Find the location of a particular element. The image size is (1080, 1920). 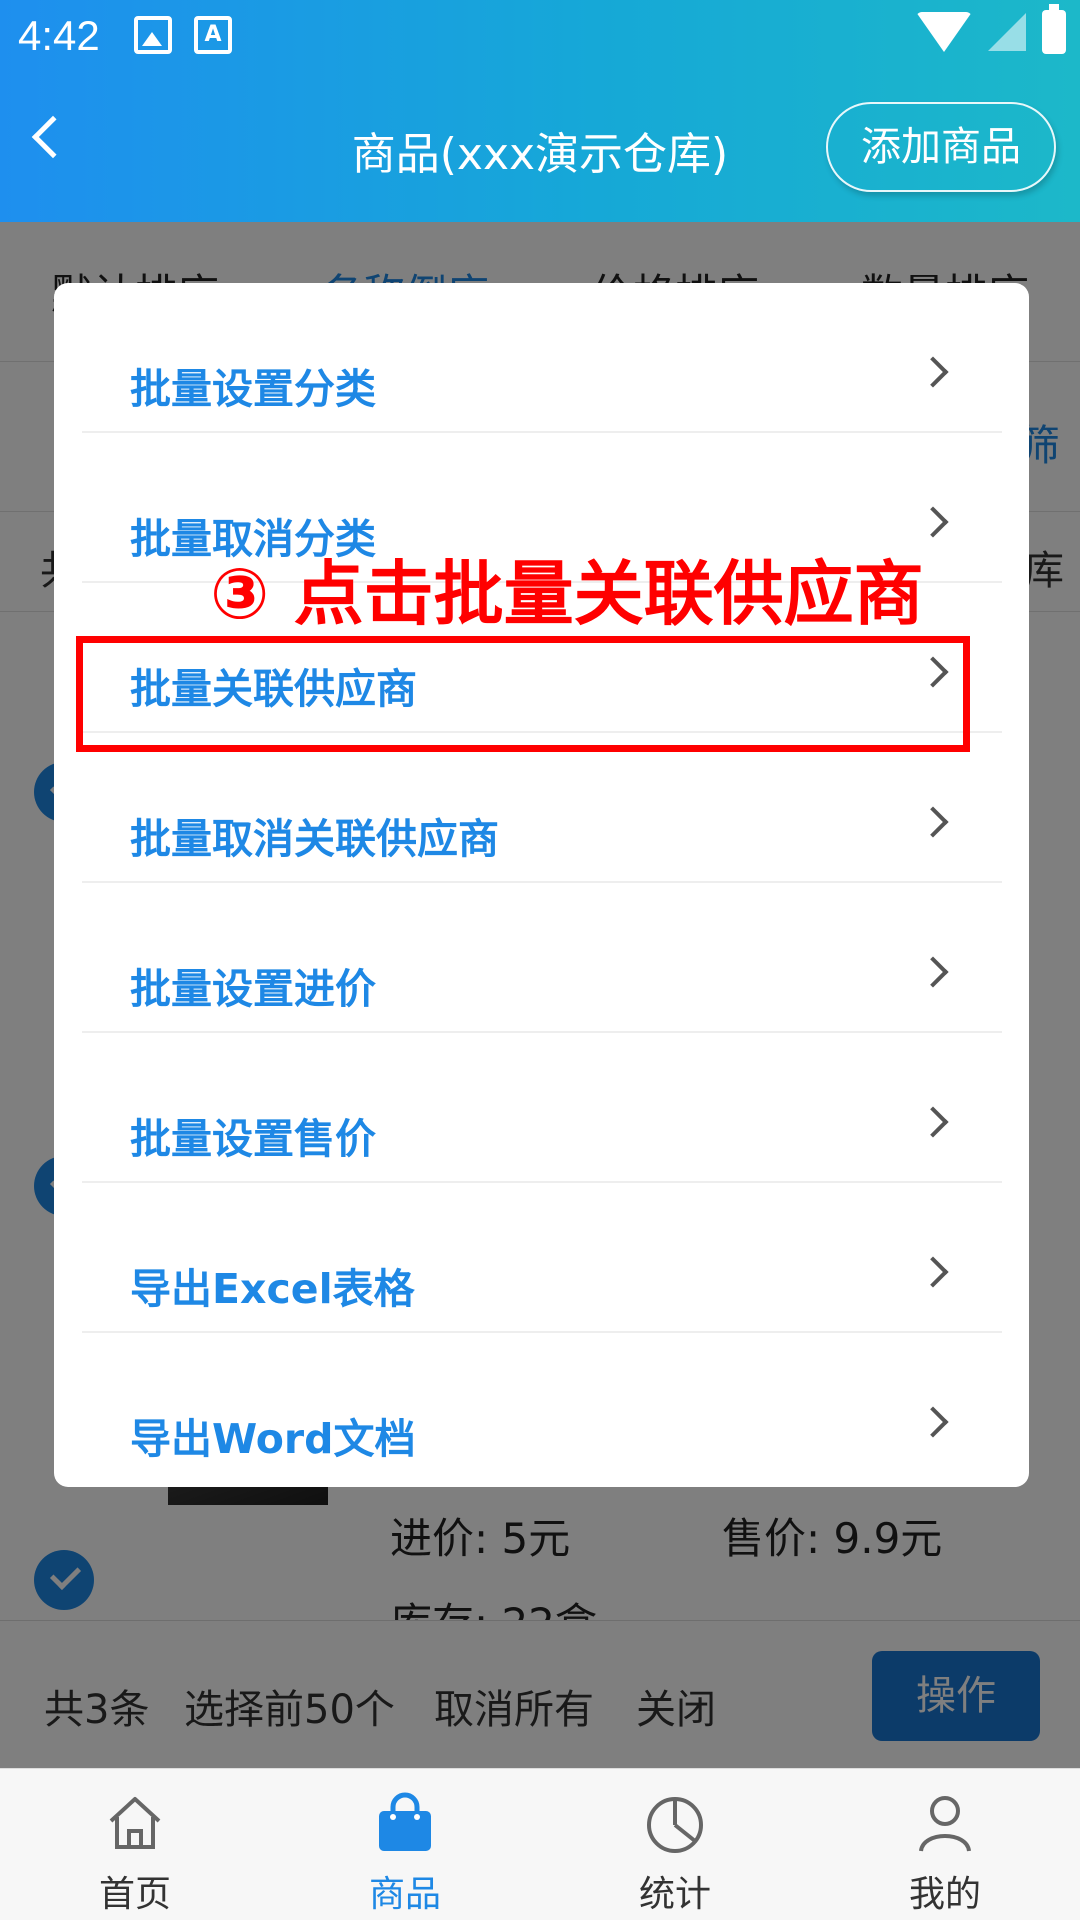

nav-home: 首页 is located at coordinates (135, 1844).